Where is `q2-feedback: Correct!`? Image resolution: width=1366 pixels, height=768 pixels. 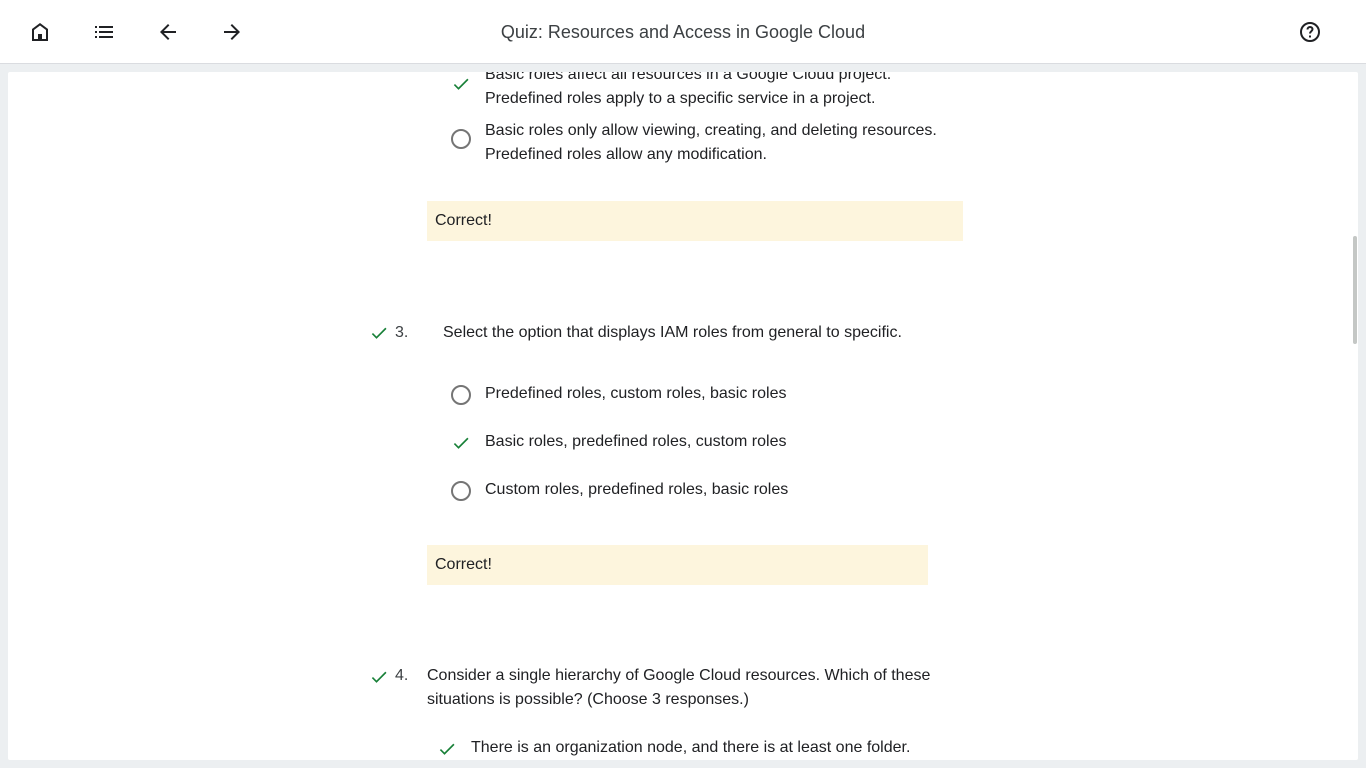
q2-feedback: Correct! is located at coordinates (695, 221).